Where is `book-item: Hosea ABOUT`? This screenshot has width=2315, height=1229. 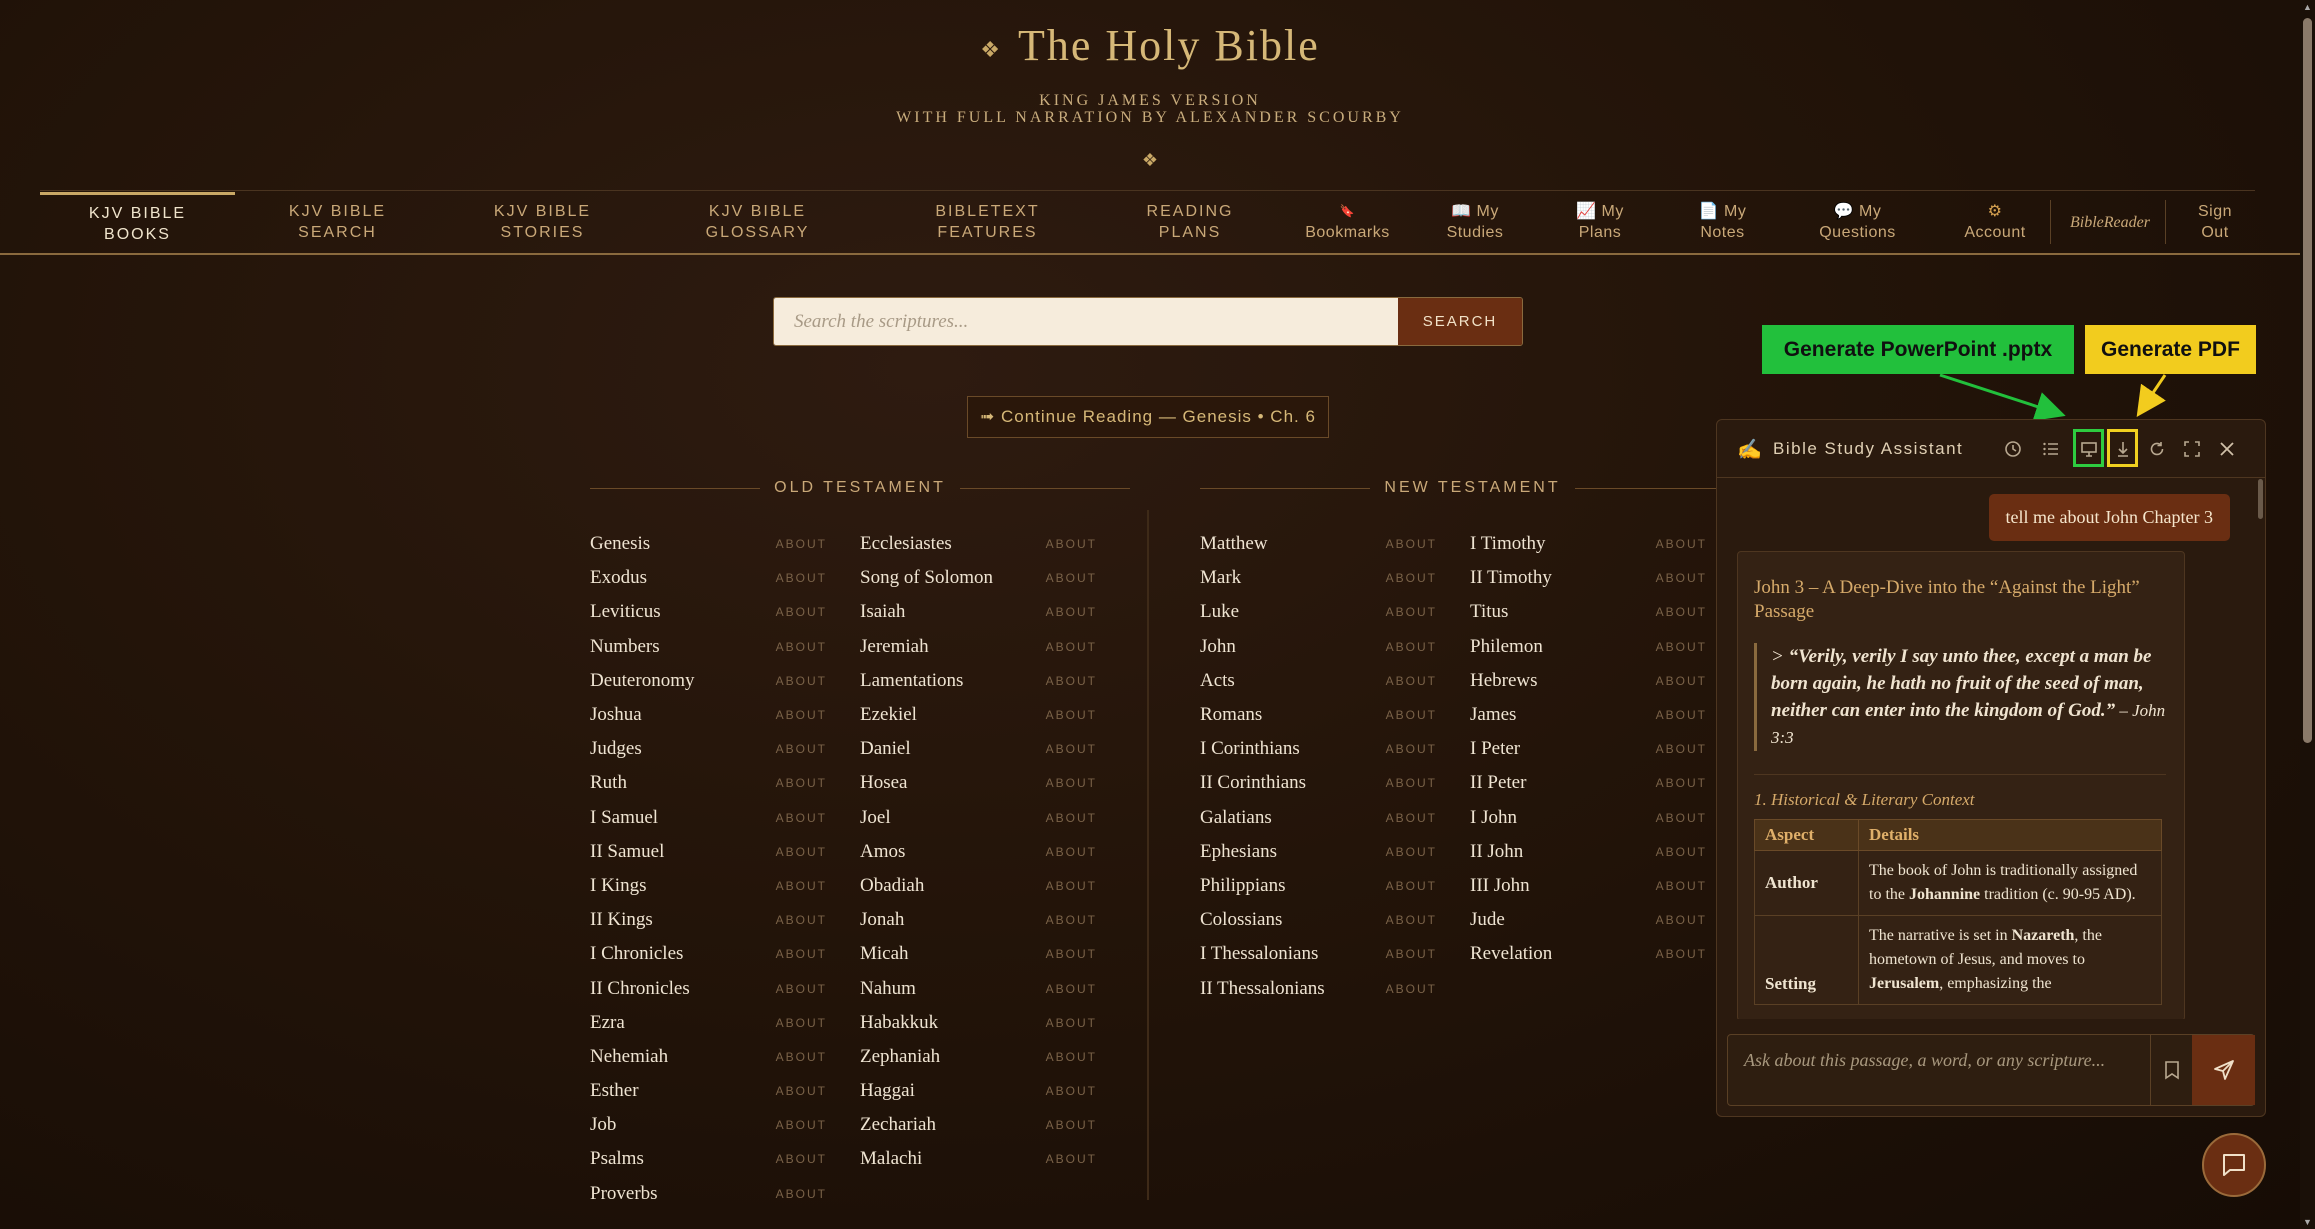 book-item: Hosea ABOUT is located at coordinates (978, 783).